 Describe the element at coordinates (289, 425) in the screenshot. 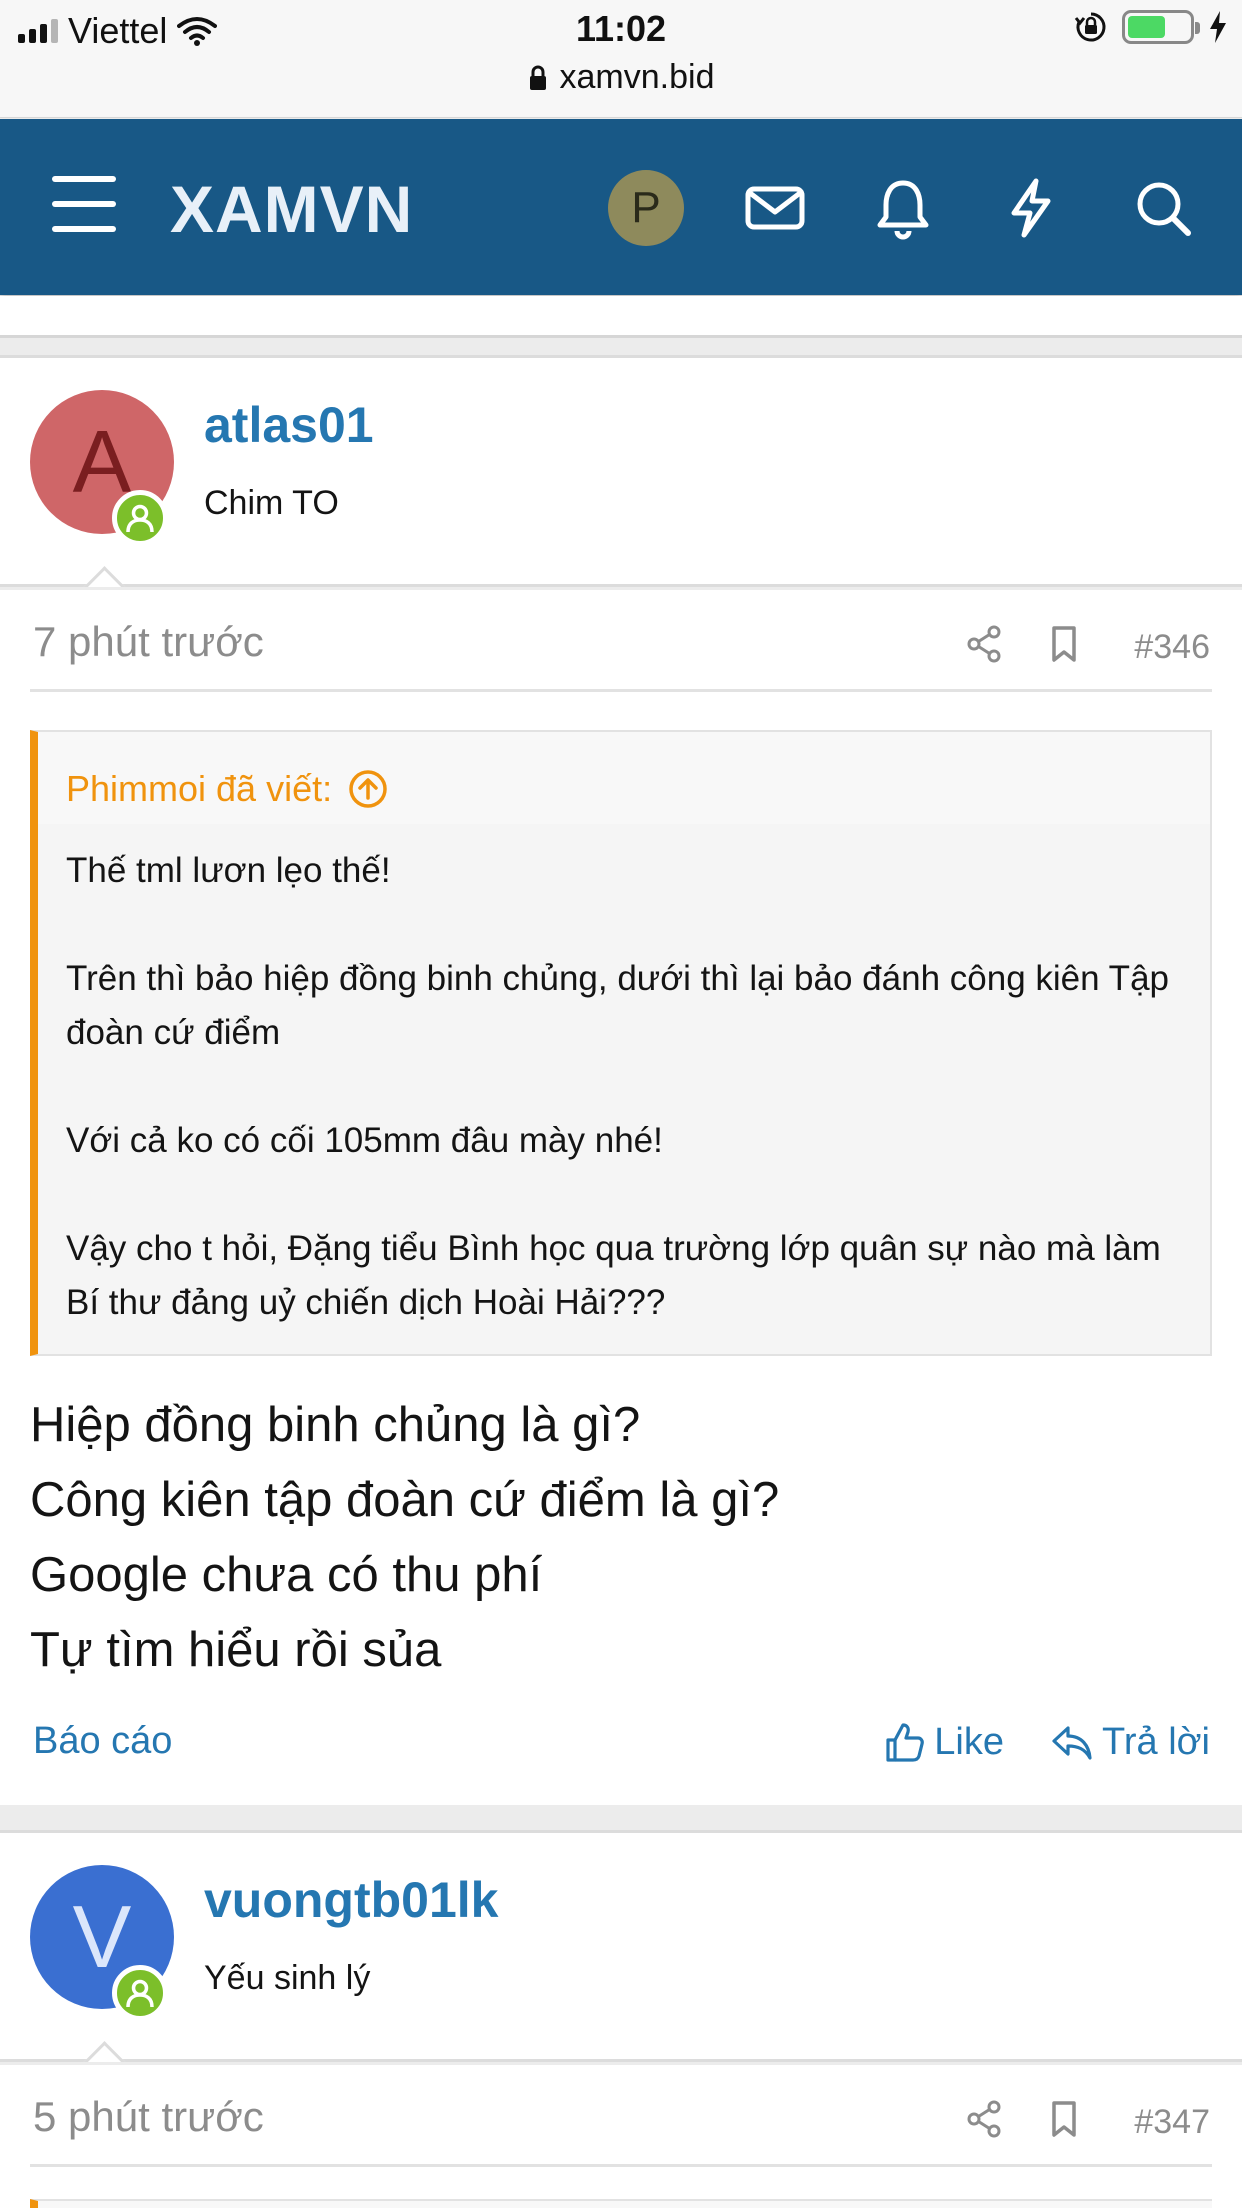

I see `username: atlas01` at that location.